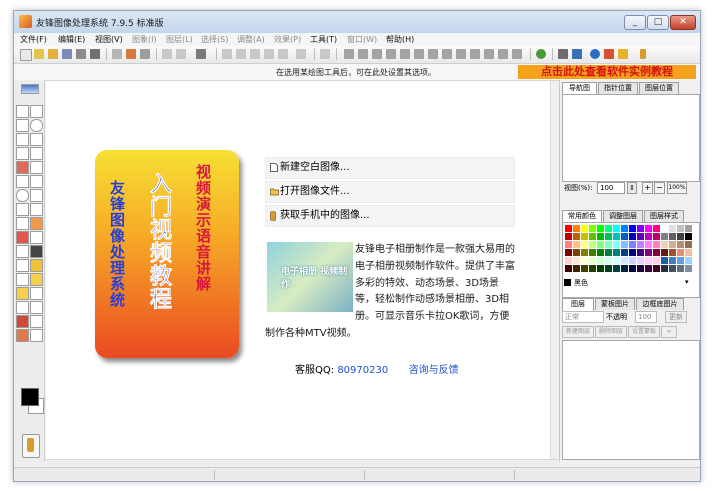 This screenshot has height=491, width=712. Describe the element at coordinates (36, 153) in the screenshot. I see `crop-tool-icon` at that location.